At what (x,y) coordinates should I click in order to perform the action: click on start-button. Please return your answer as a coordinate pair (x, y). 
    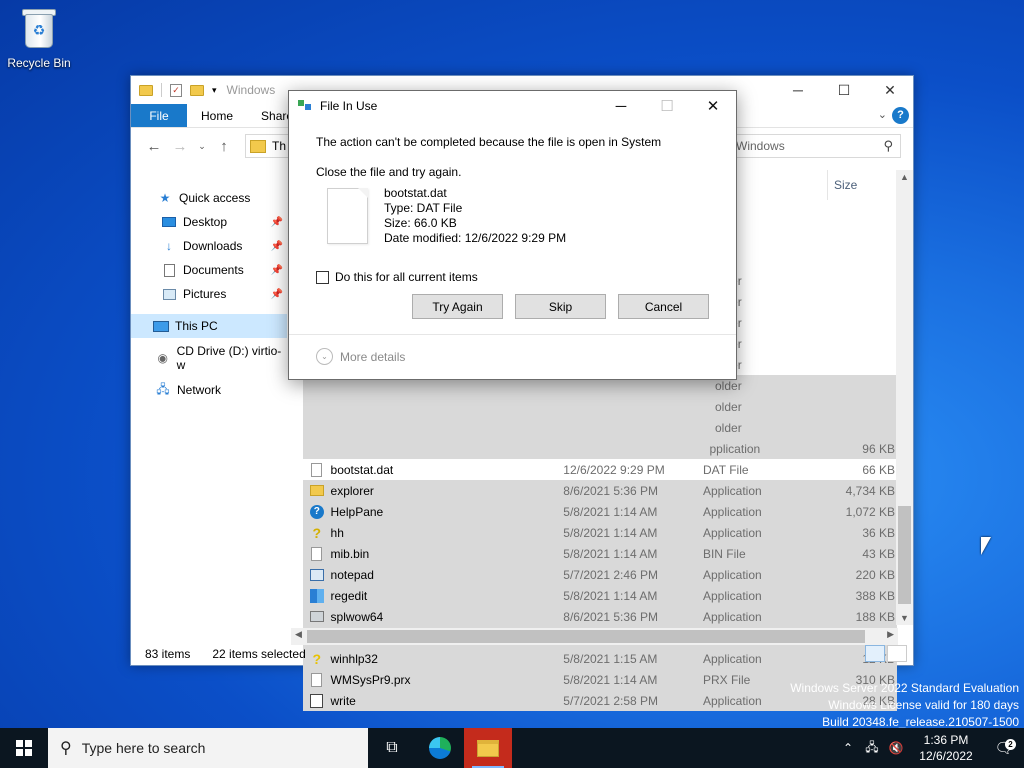
    Looking at the image, I should click on (24, 748).